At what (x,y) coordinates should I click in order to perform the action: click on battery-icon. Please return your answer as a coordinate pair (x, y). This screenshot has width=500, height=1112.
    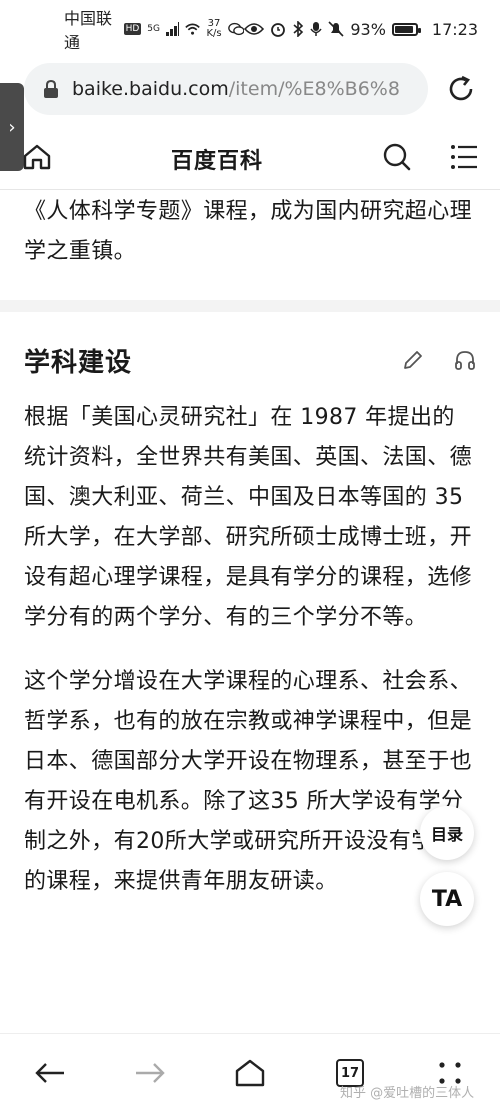
    Looking at the image, I should click on (406, 29).